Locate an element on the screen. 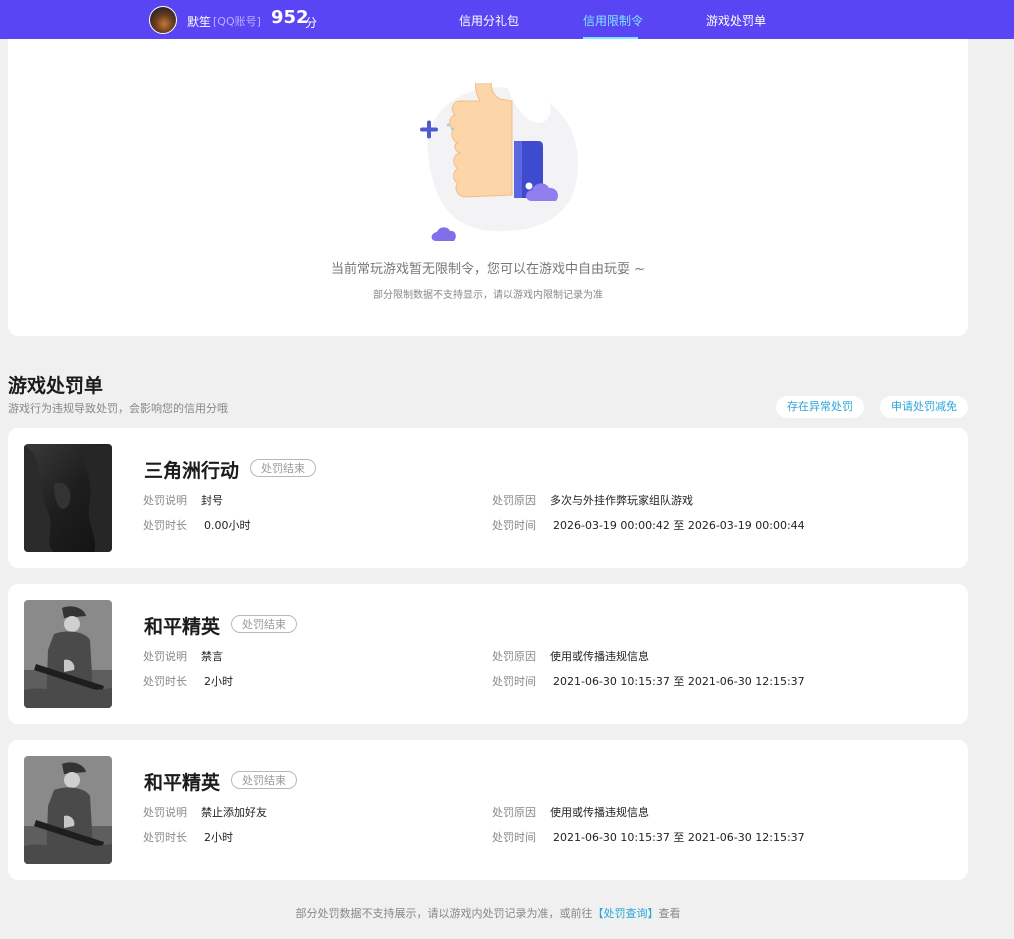  appeal-penalty-button: 申请处罚减免 is located at coordinates (924, 407).